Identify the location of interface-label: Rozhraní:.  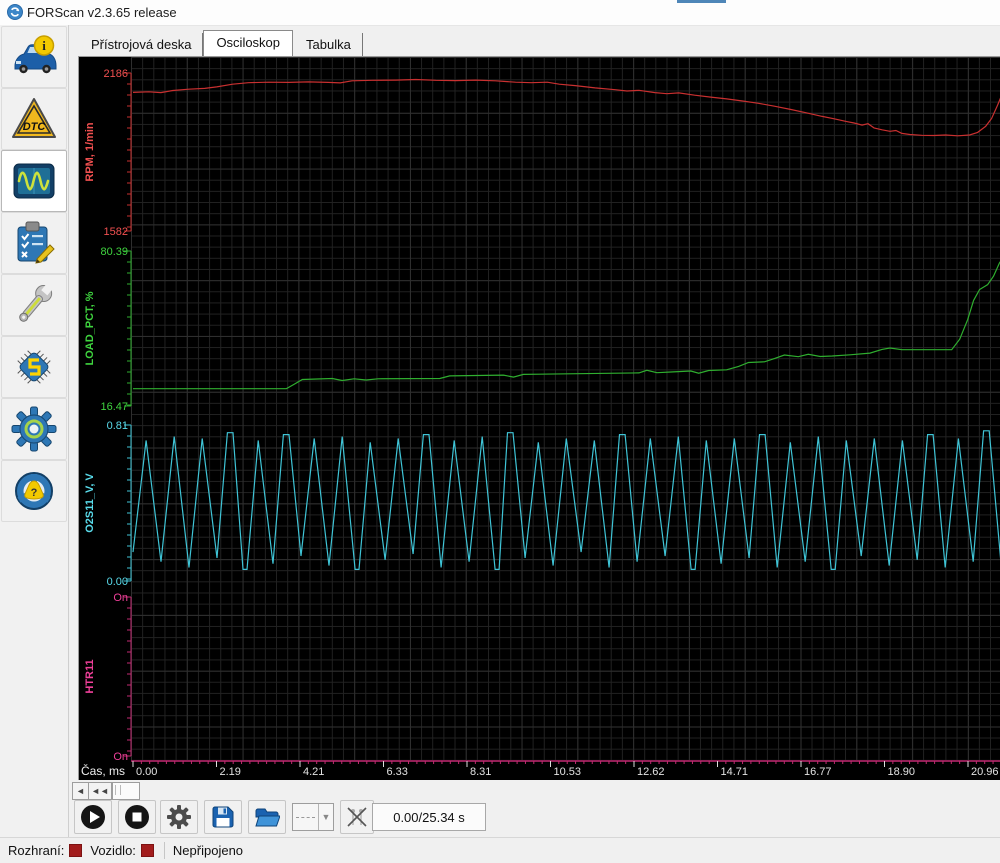
(36, 850).